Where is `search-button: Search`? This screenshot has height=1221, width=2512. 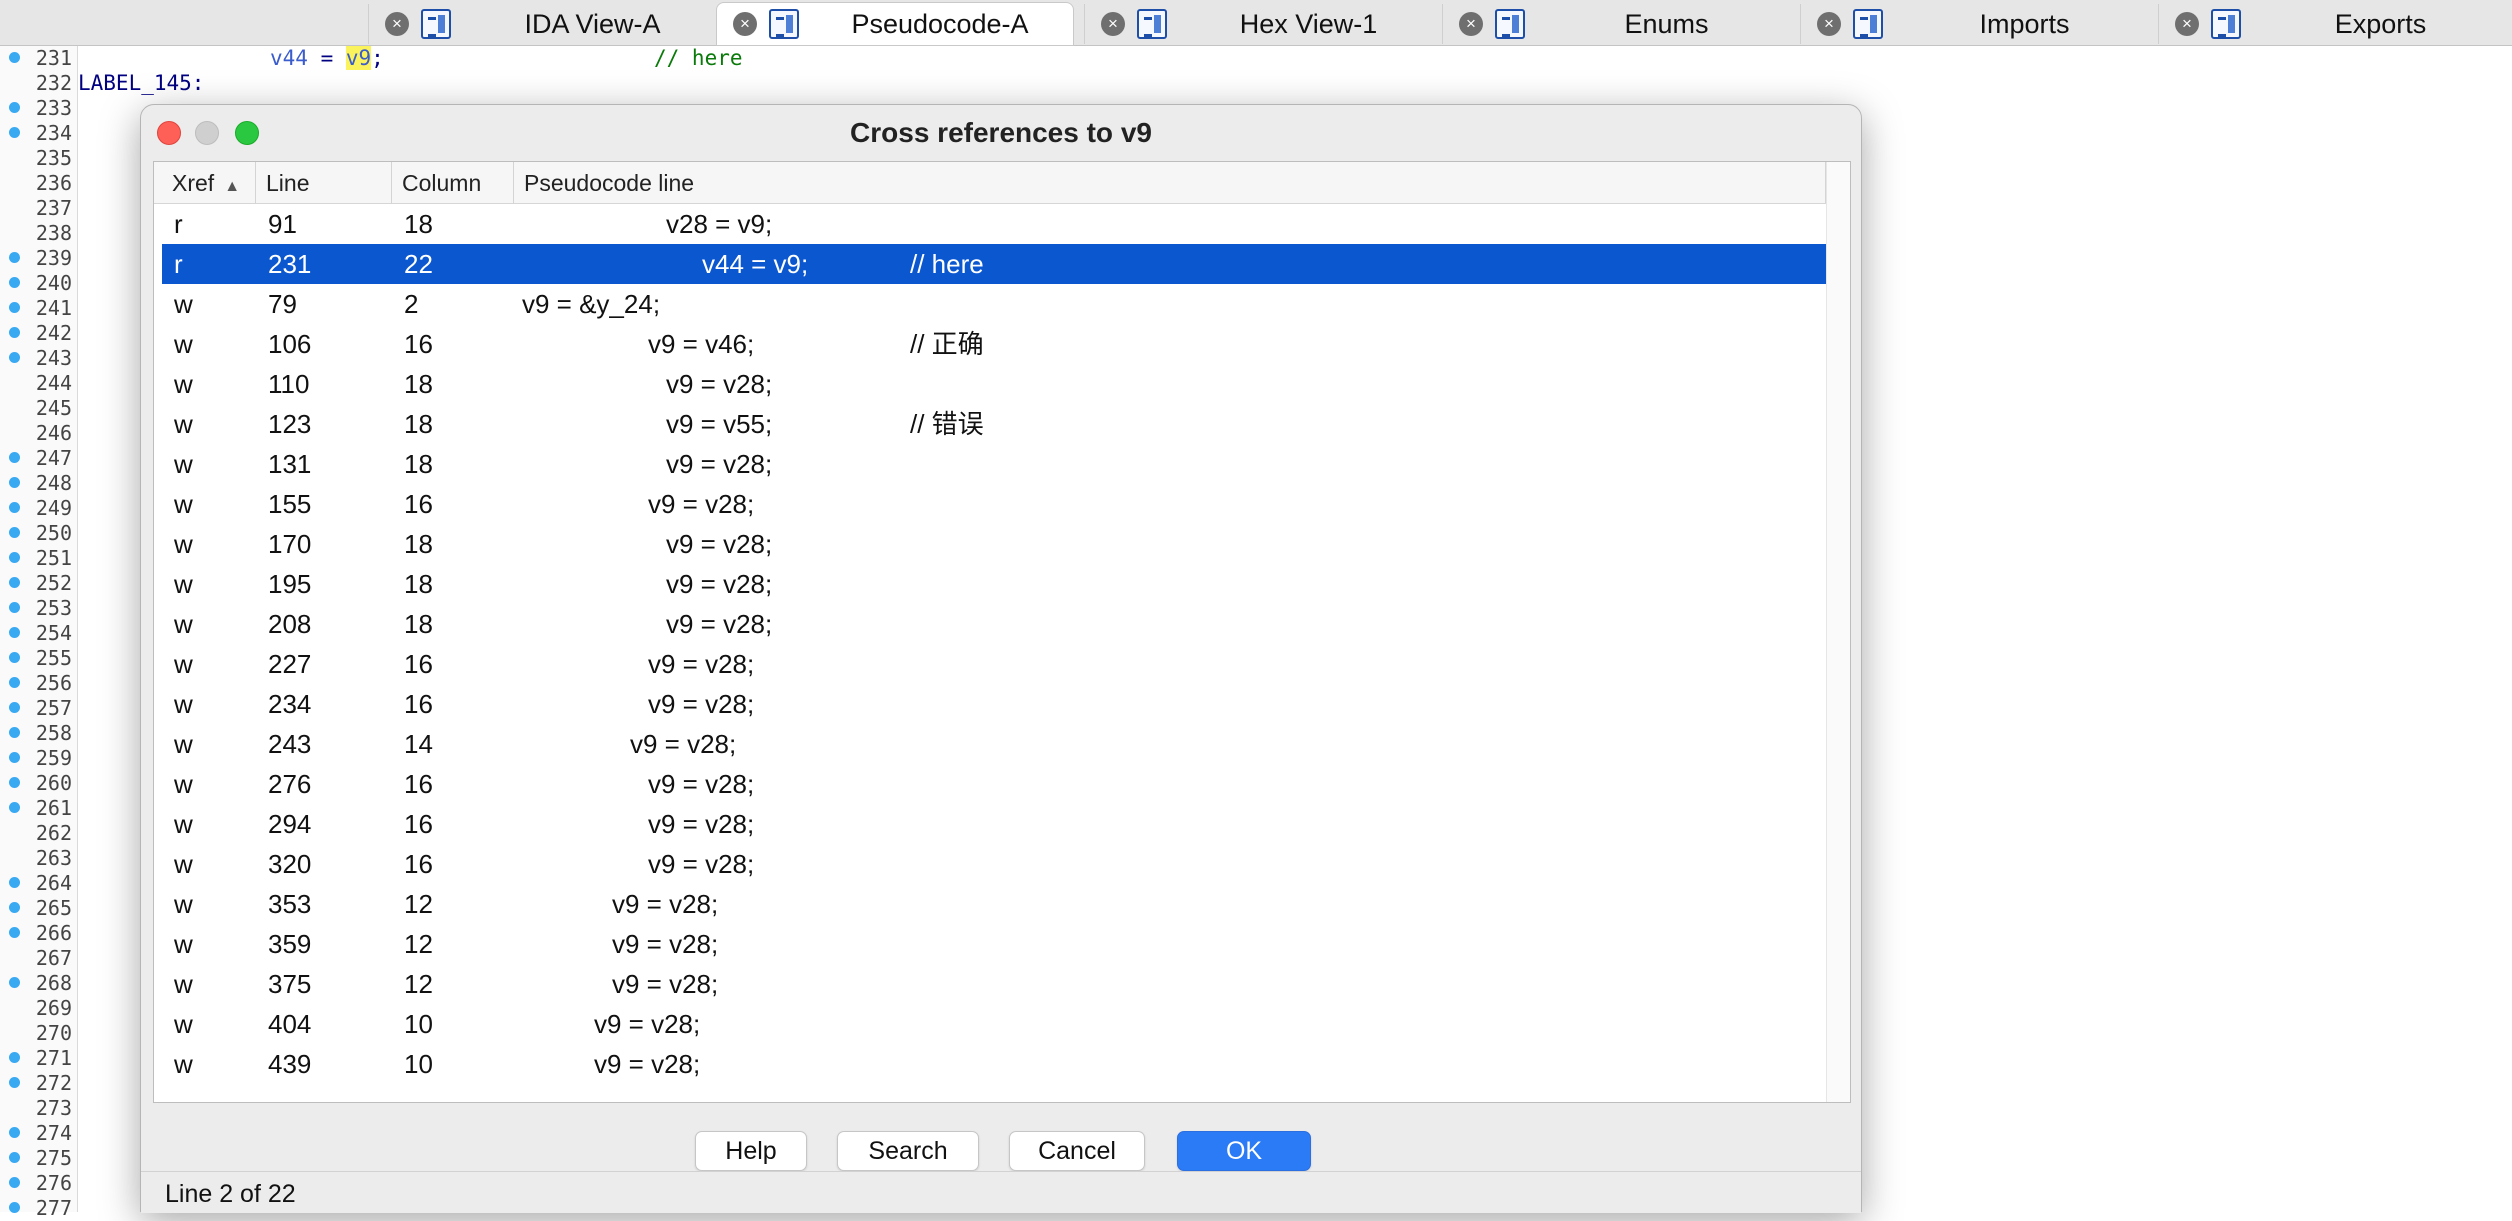
search-button: Search is located at coordinates (908, 1151).